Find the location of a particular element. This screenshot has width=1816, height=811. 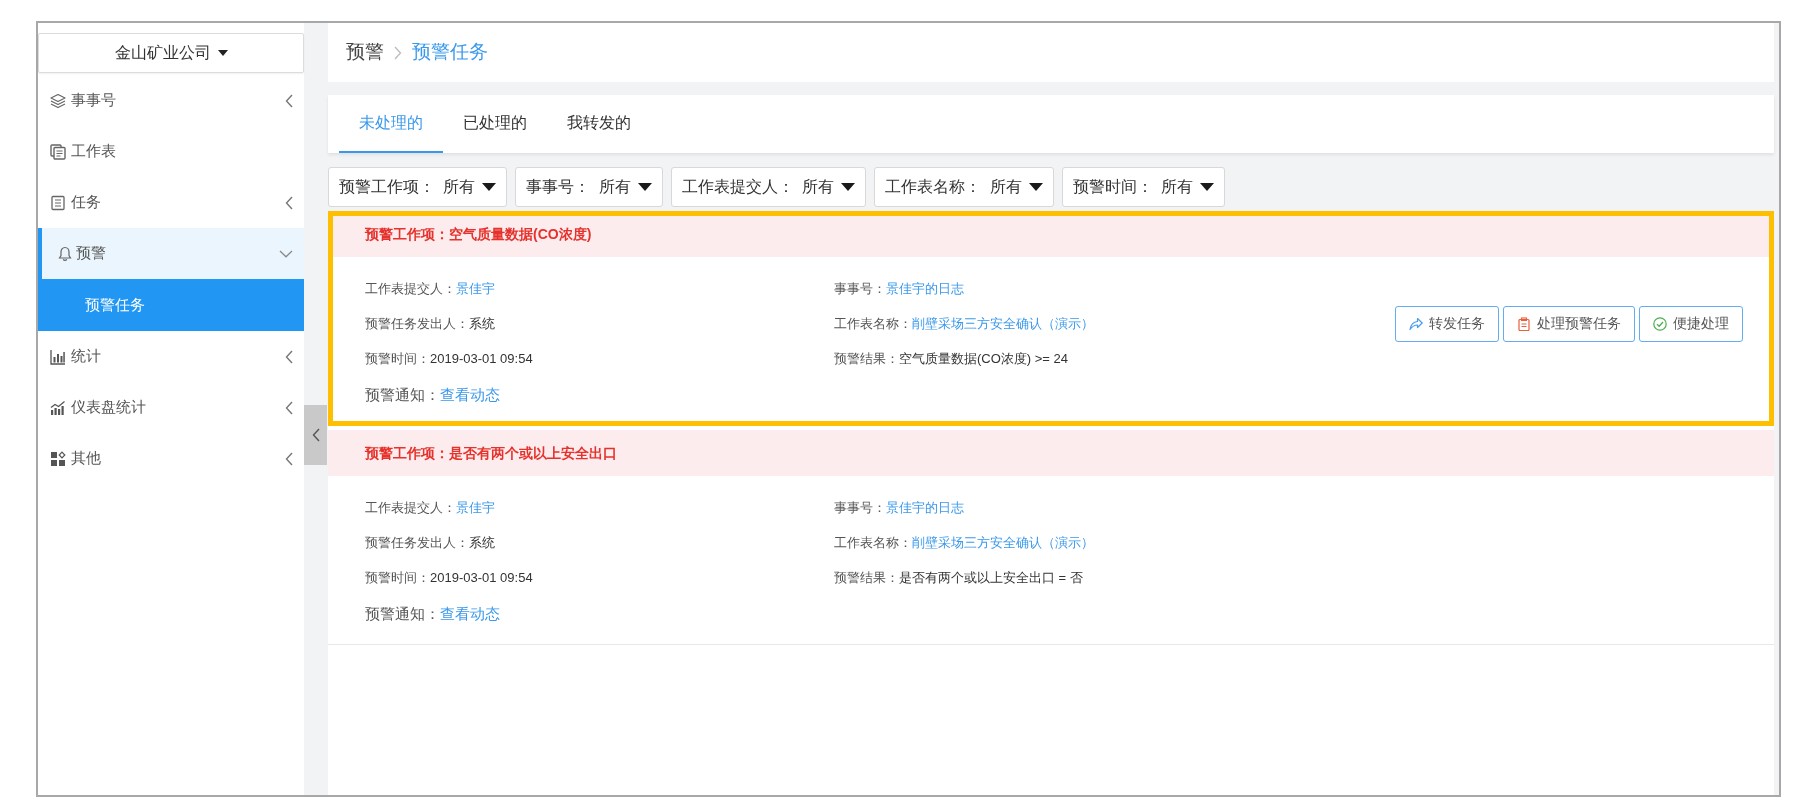

sidebar-item: 统计 is located at coordinates (171, 356).